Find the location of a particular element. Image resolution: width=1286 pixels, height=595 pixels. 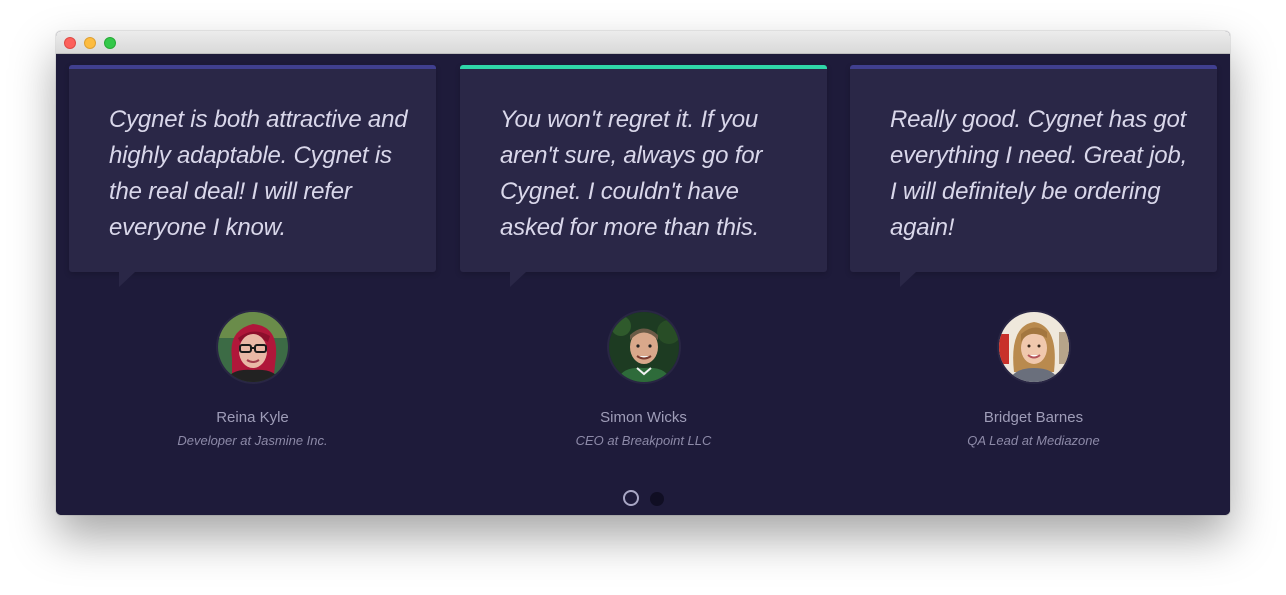

window-titlebar is located at coordinates (643, 42).